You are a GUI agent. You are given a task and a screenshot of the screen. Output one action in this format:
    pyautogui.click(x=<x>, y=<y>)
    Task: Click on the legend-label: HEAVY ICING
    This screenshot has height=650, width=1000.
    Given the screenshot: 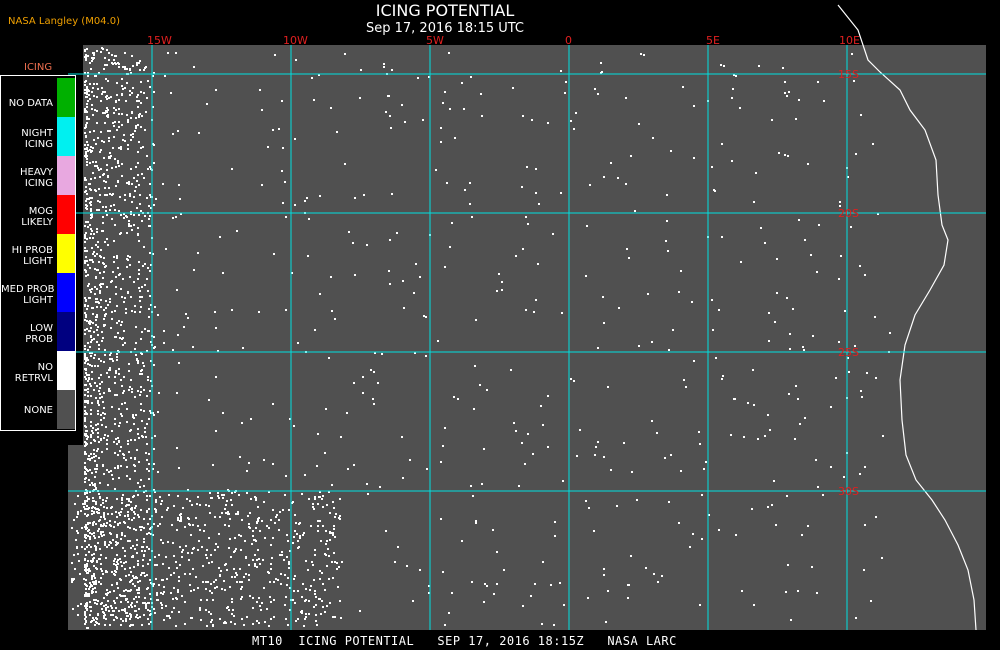 What is the action you would take?
    pyautogui.click(x=36, y=178)
    